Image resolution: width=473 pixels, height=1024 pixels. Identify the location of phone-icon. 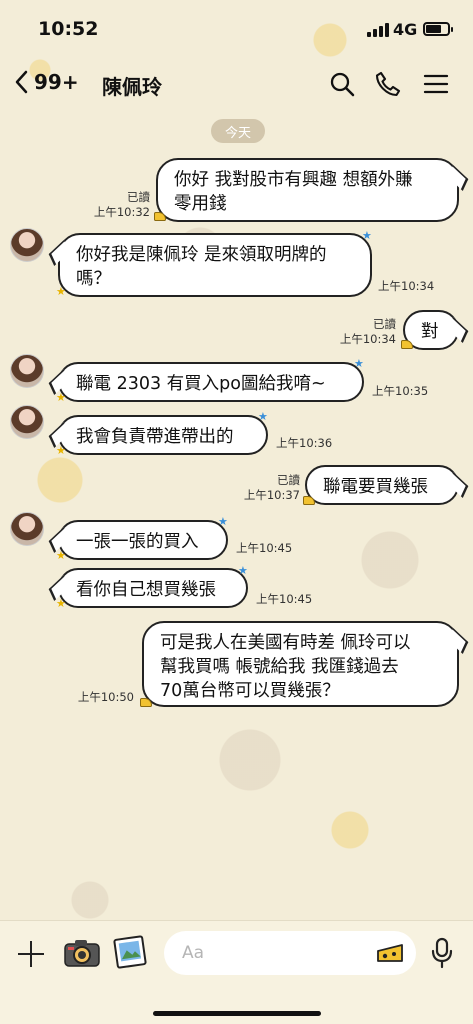
(388, 84).